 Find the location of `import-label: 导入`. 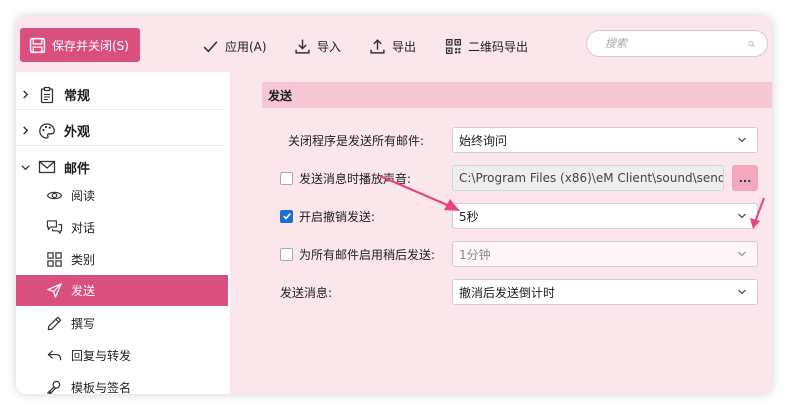

import-label: 导入 is located at coordinates (329, 46).